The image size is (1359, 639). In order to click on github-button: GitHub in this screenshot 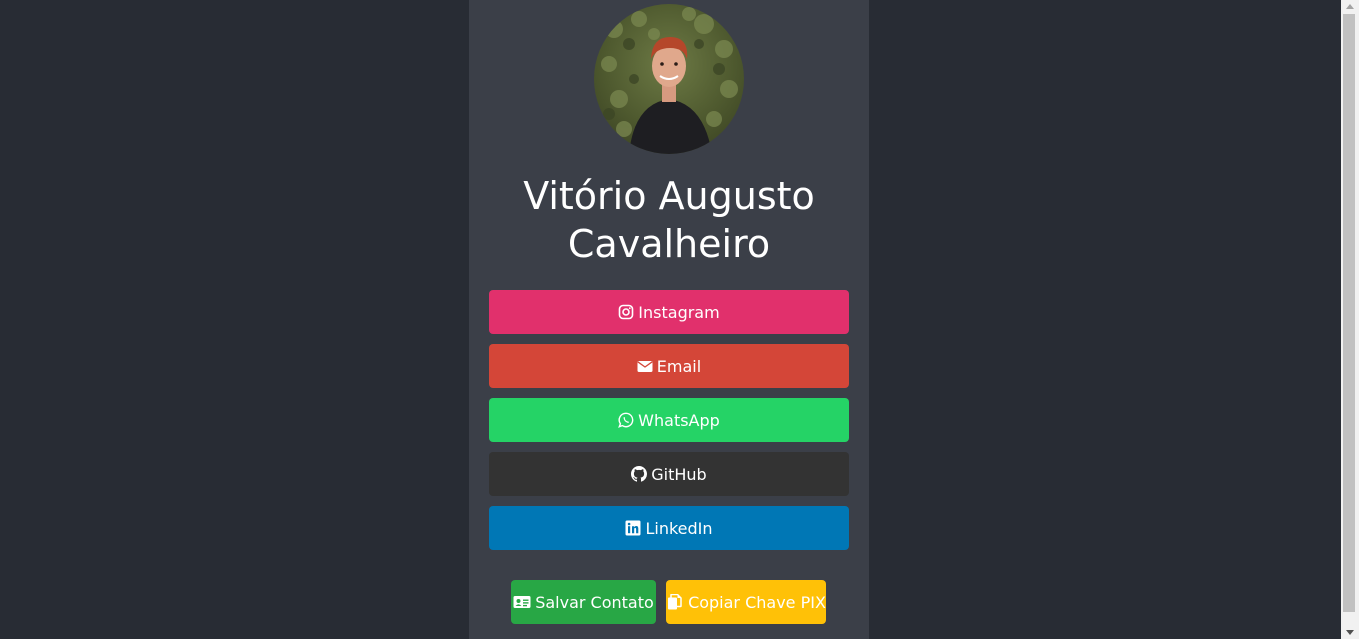, I will do `click(669, 474)`.